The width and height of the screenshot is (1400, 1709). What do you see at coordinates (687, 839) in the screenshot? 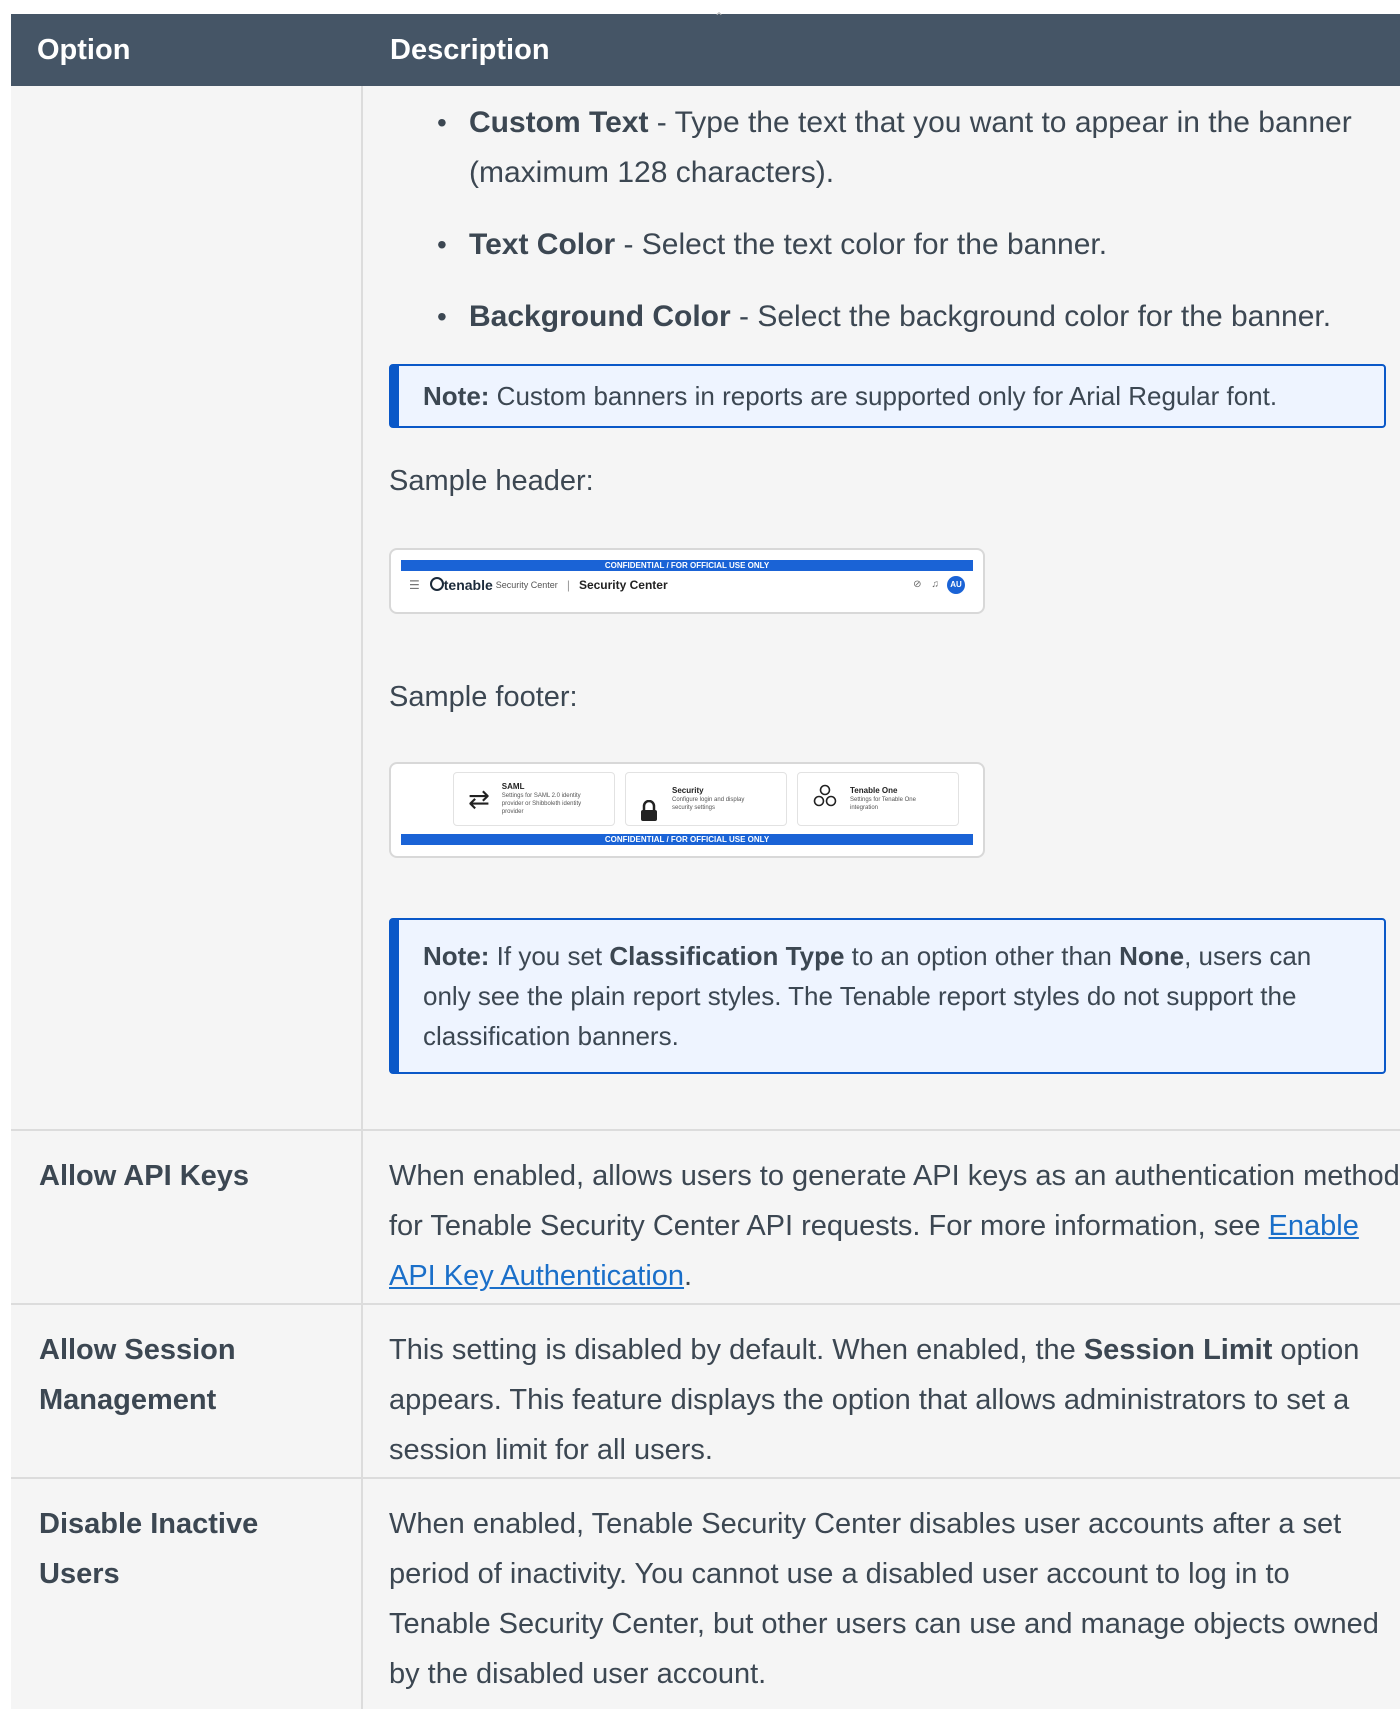
I see `classification-banner: CONFIDENTIAL / FOR OFFICIAL USE ONLY` at bounding box center [687, 839].